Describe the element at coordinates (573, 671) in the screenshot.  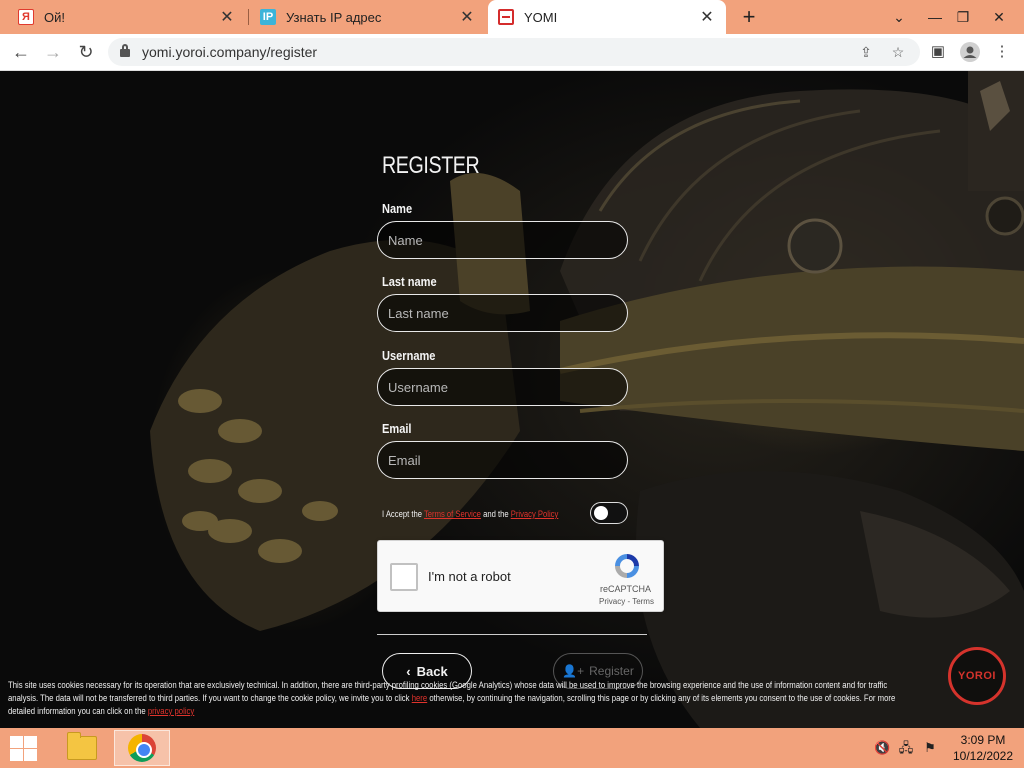
I see `add-user-icon: 👤+` at that location.